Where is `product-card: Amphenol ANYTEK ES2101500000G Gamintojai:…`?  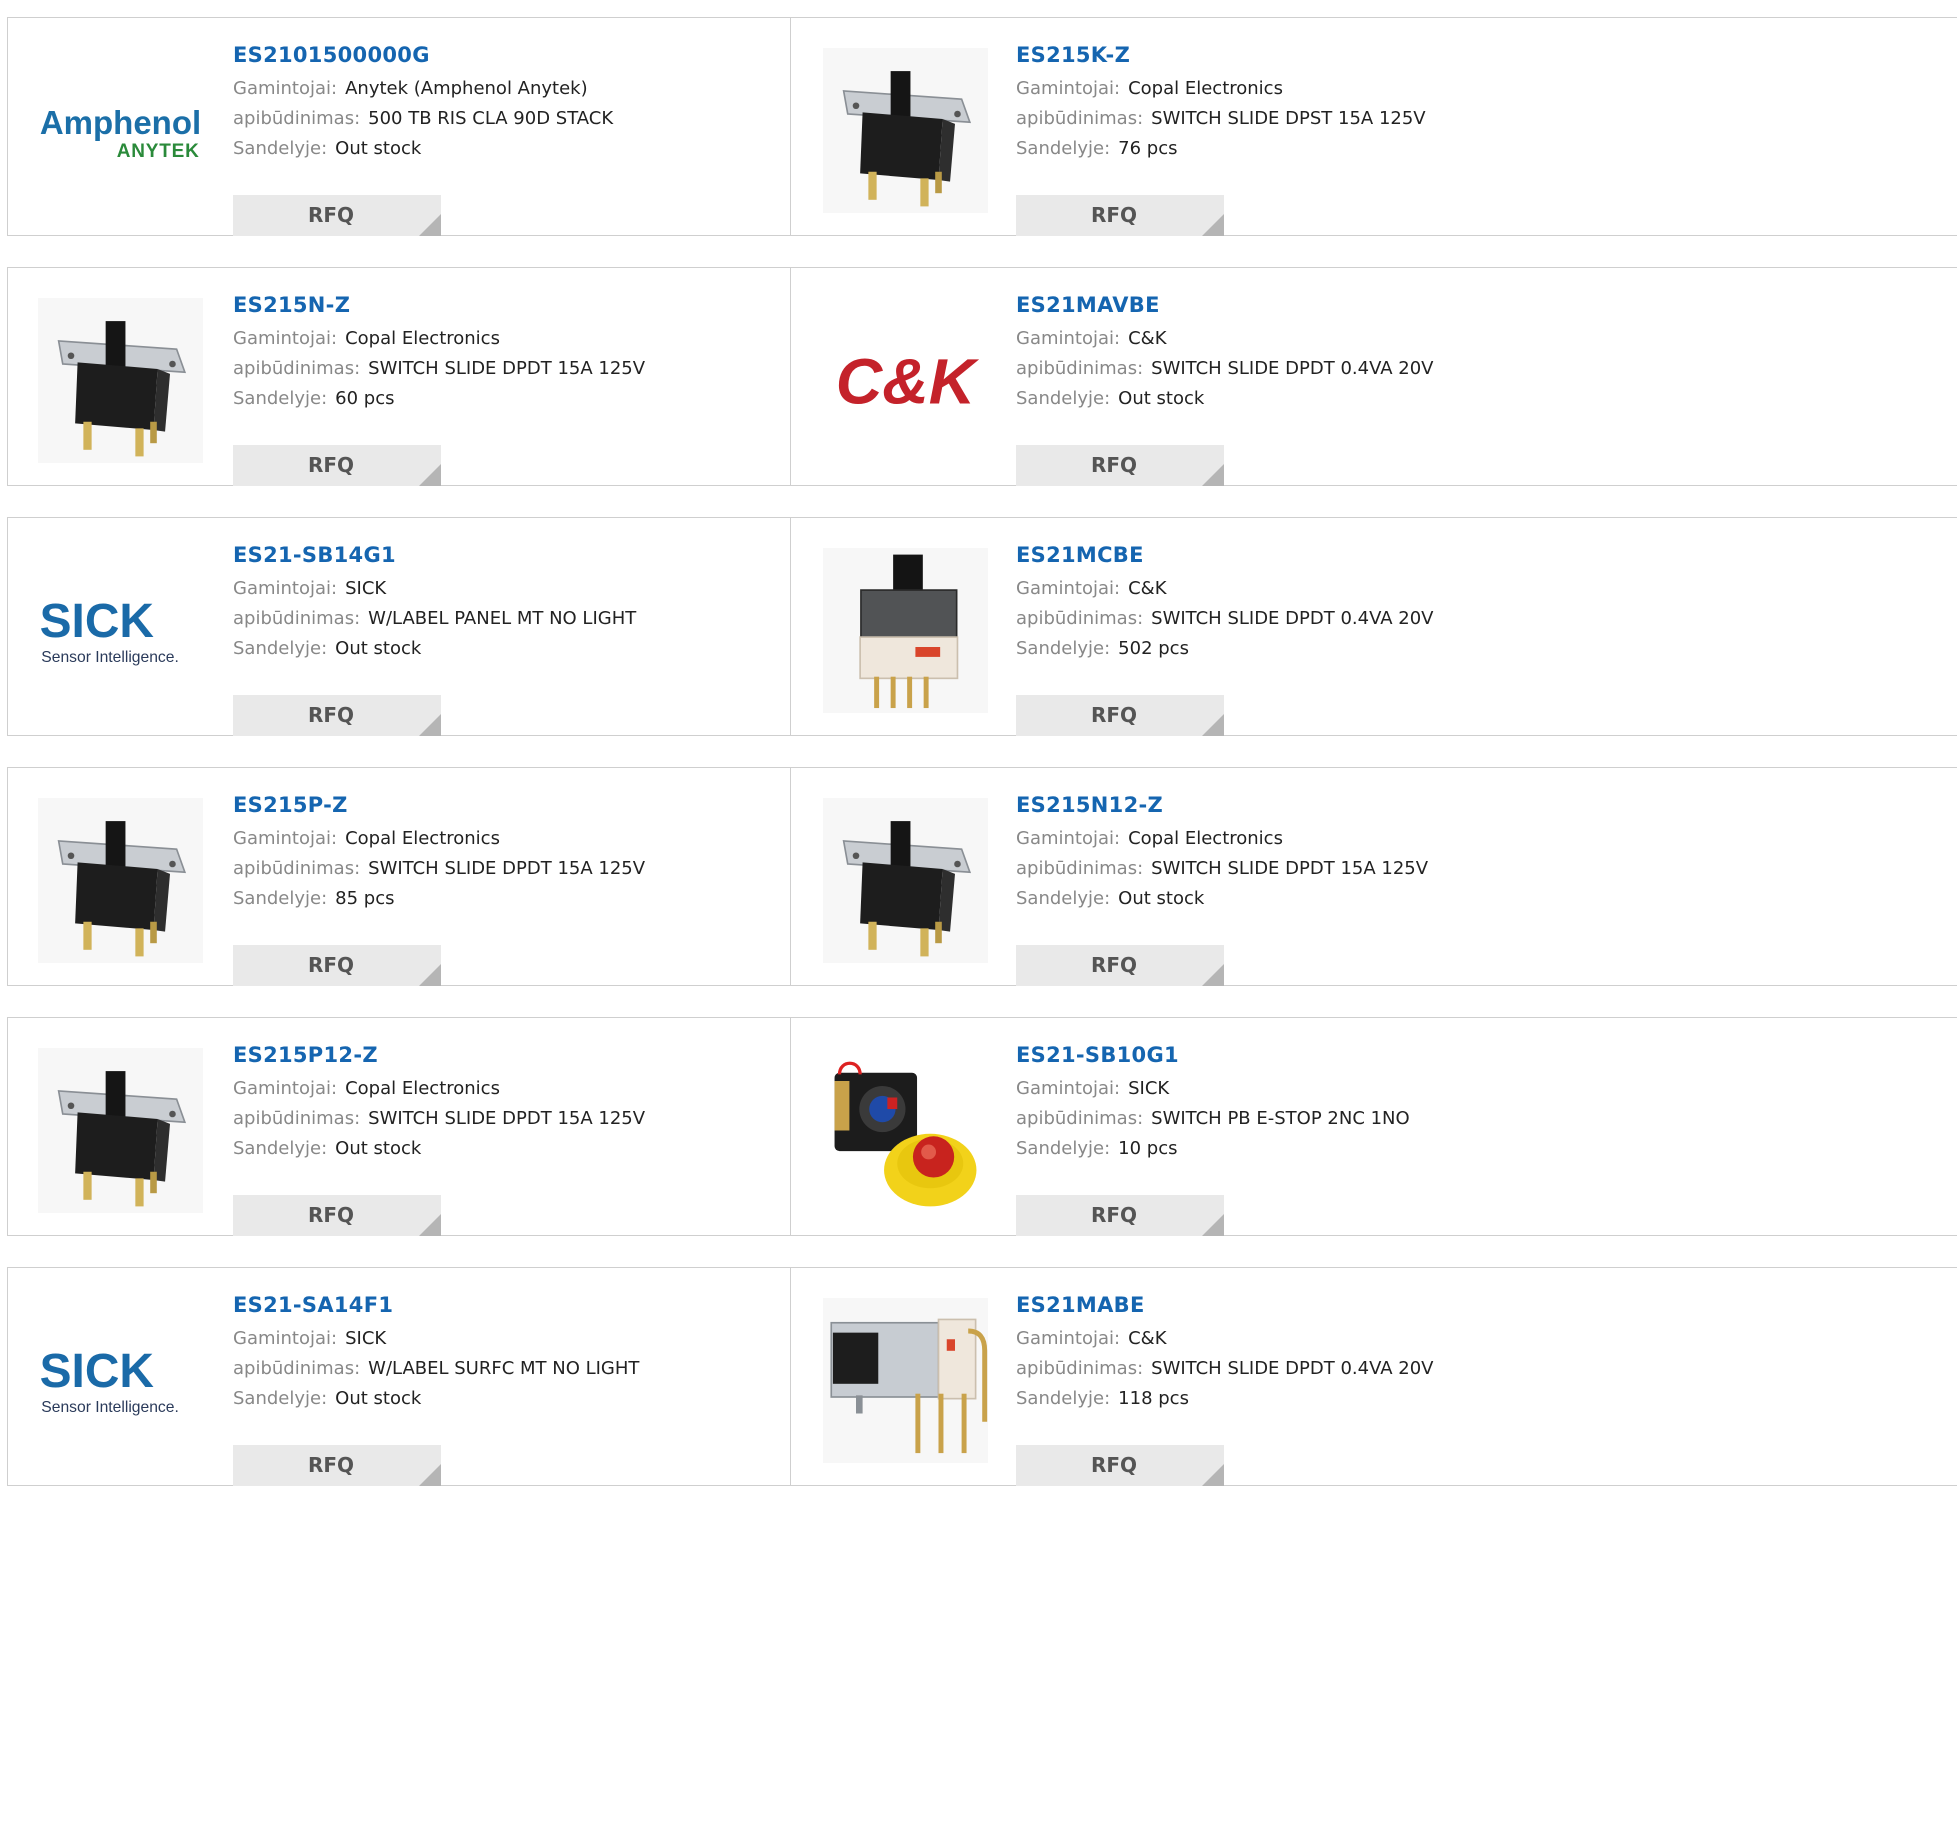
product-card: Amphenol ANYTEK ES2101500000G Gamintojai:… is located at coordinates (399, 126).